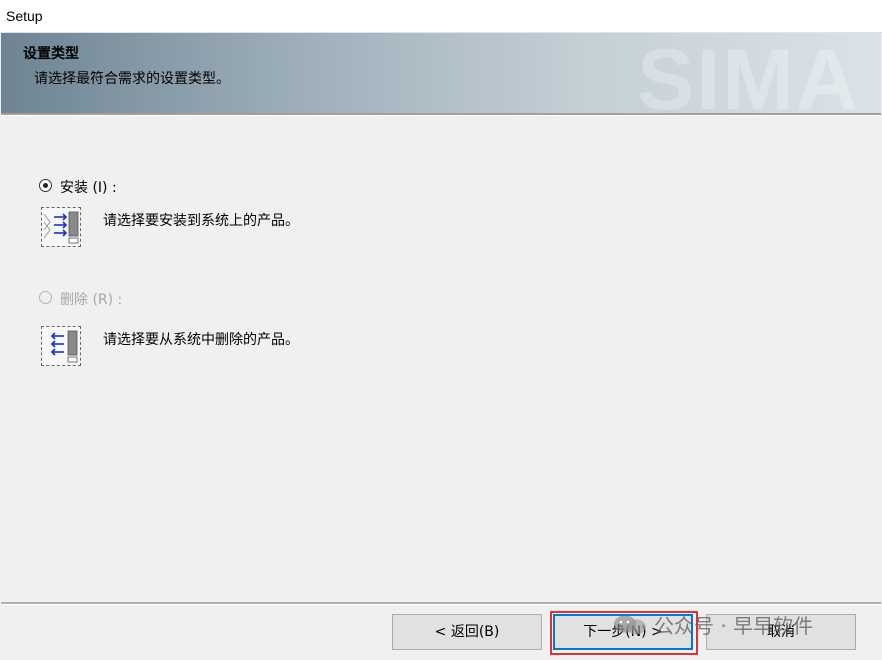  Describe the element at coordinates (441, 73) in the screenshot. I see `header-banner: SIMA 设置类型 请选择最符合需求的设置类型。` at that location.